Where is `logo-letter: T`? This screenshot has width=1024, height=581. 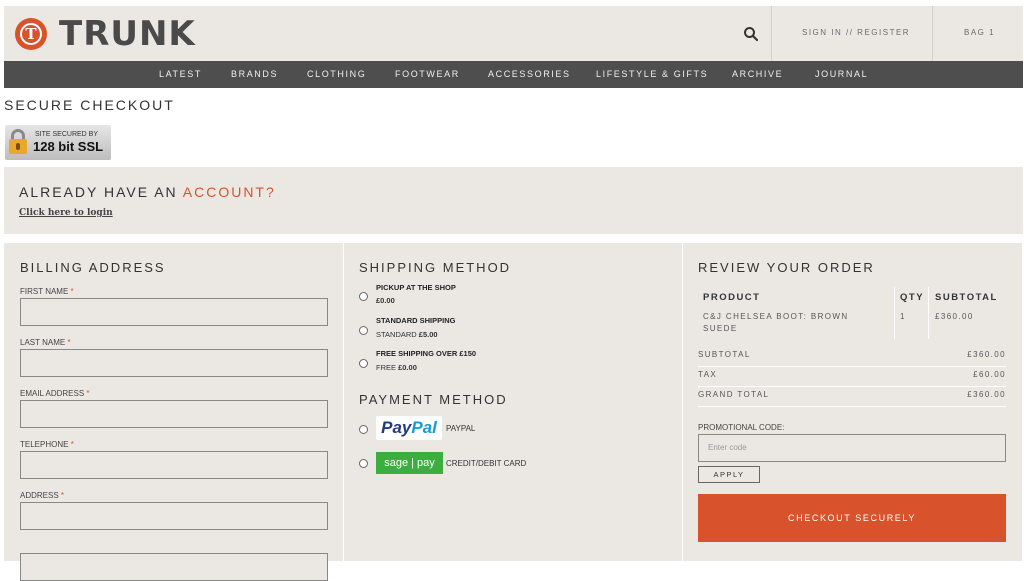 logo-letter: T is located at coordinates (31, 34).